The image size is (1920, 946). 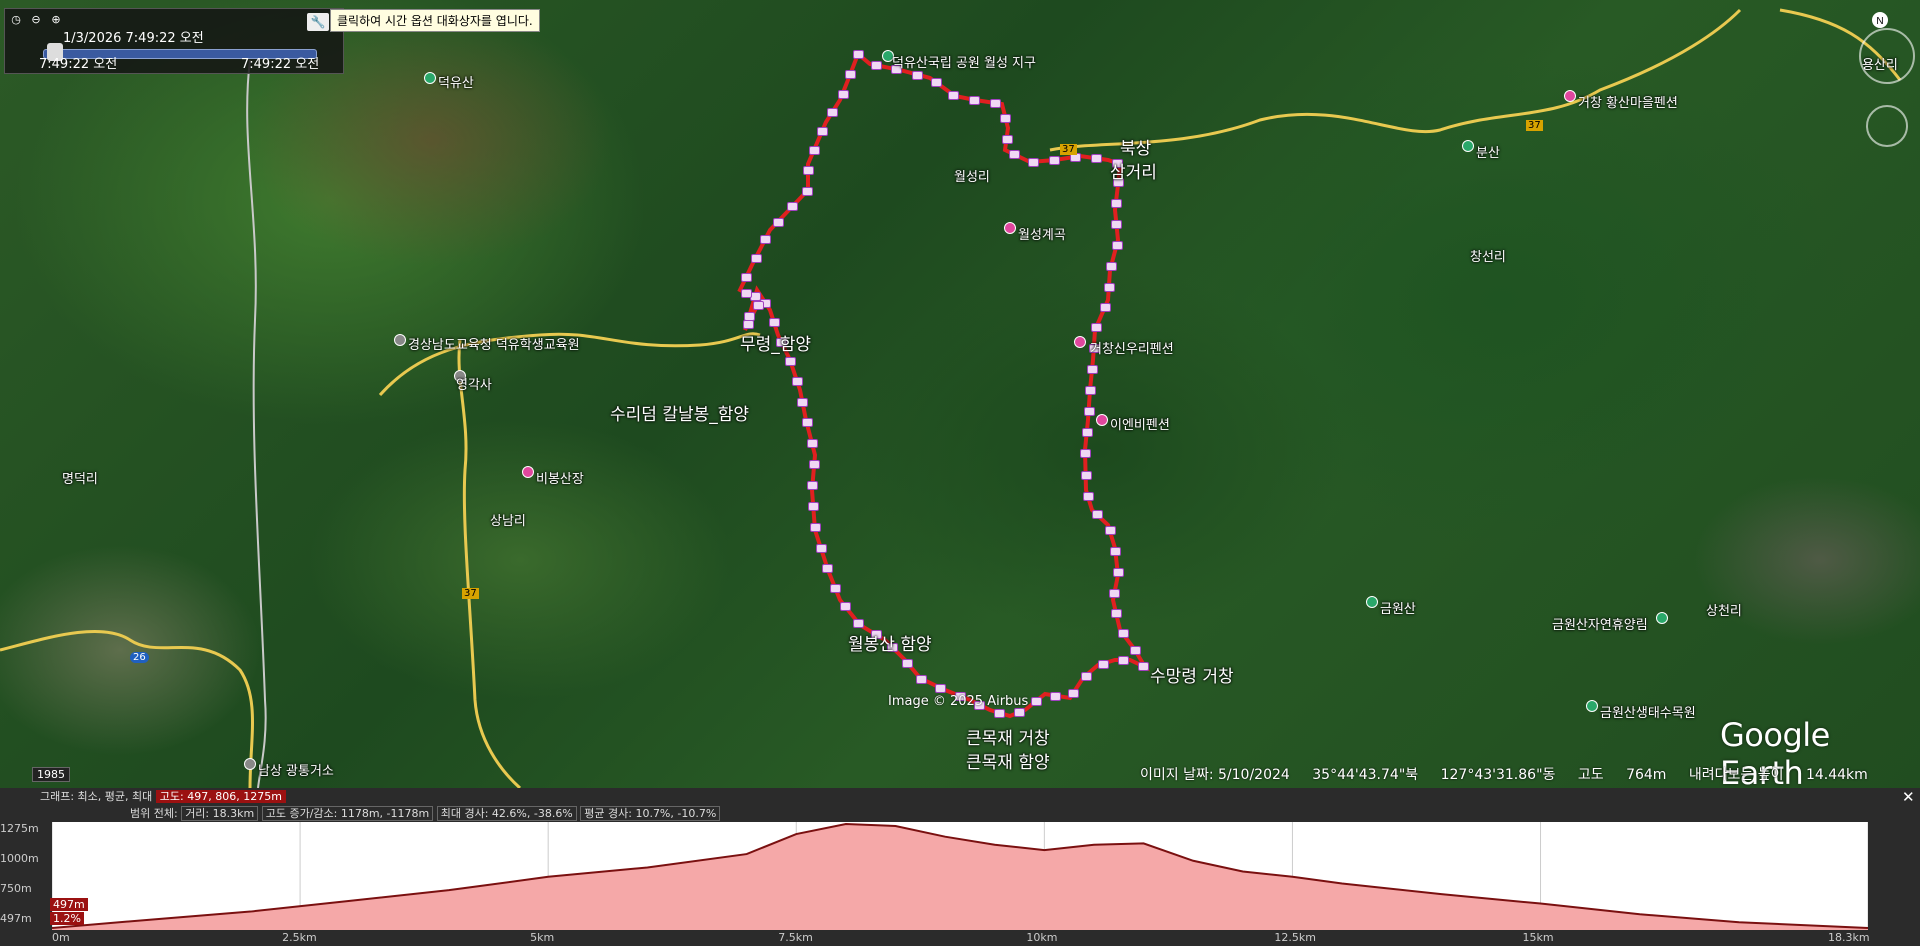 I want to click on elevation-stat: 고도: 497, 806, 1275m, so click(x=220, y=796).